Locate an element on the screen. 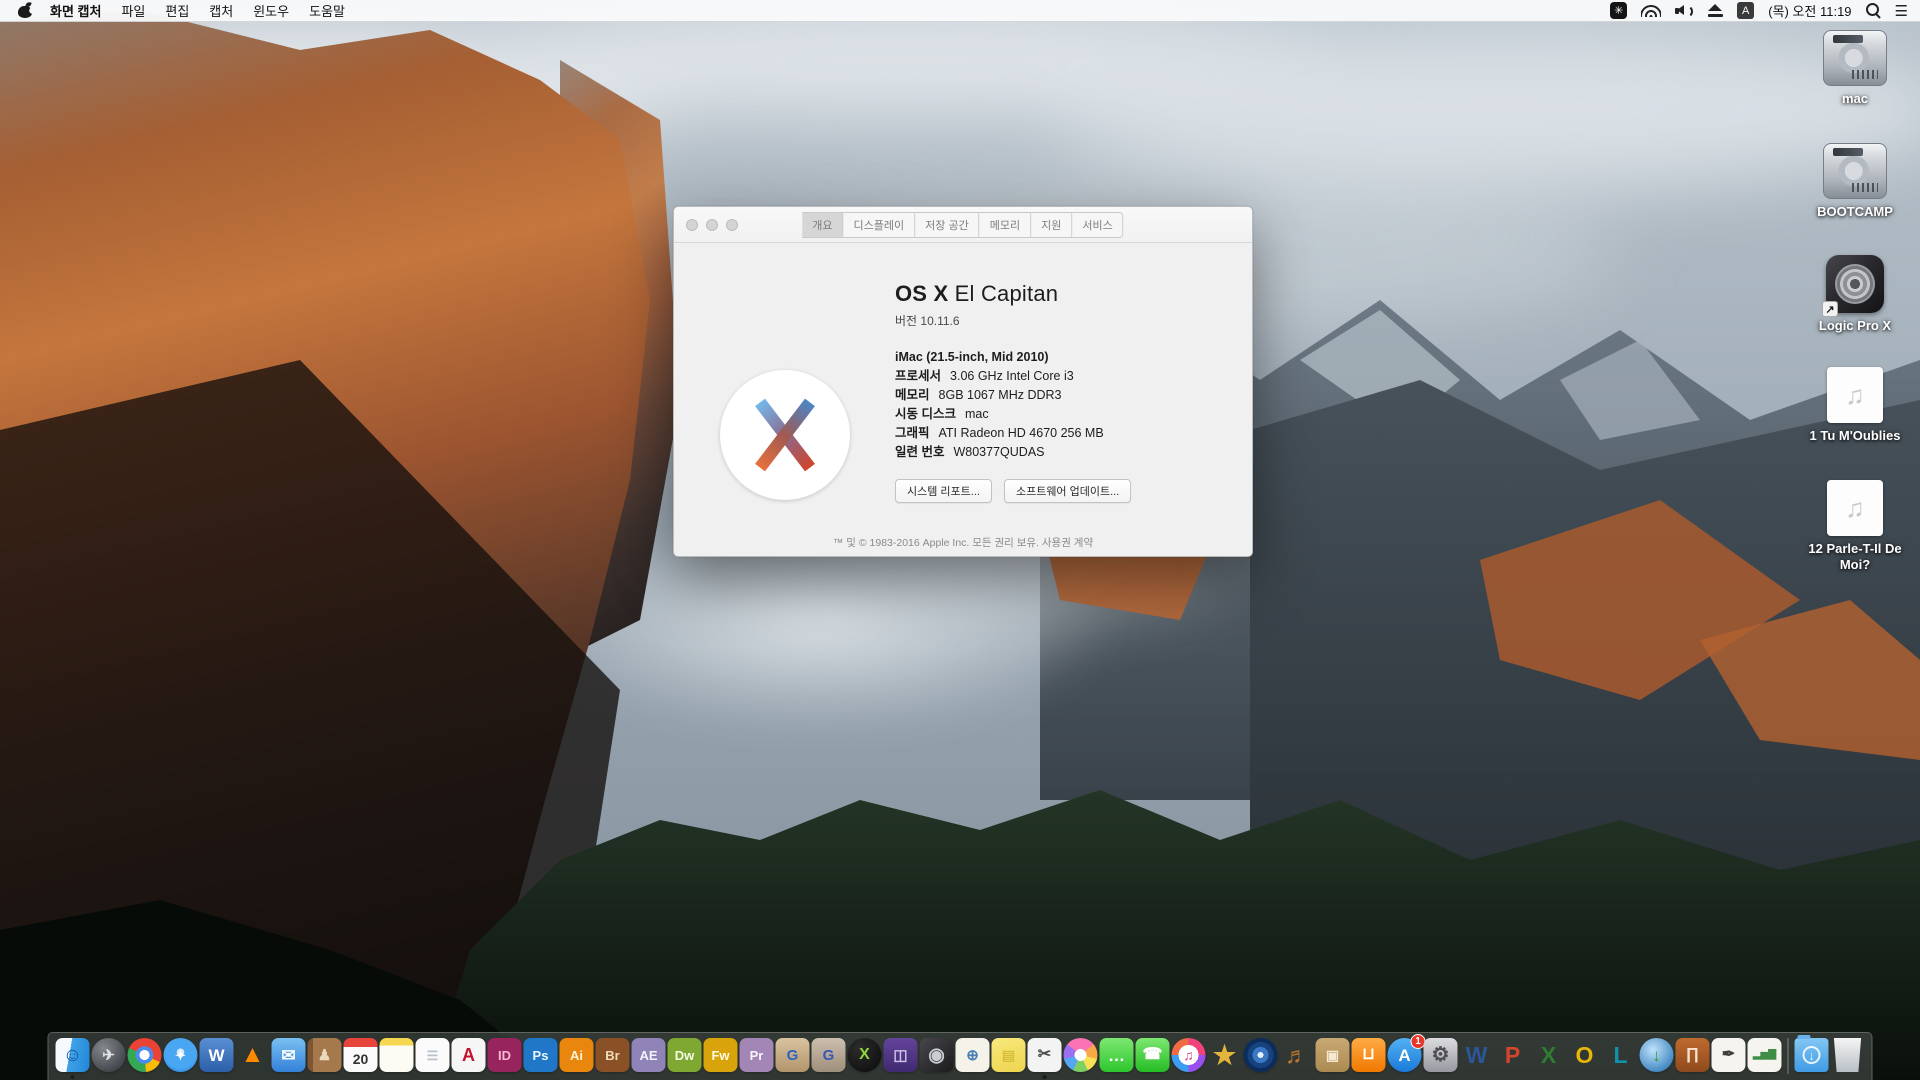 This screenshot has height=1080, width=1920. dock-powerpoint: P is located at coordinates (1513, 1056).